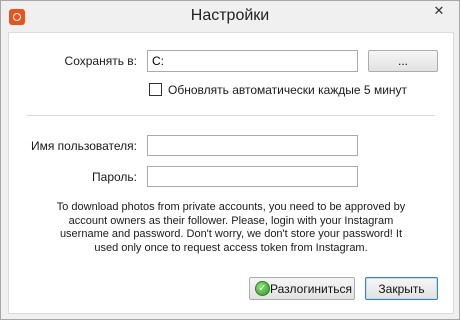  What do you see at coordinates (252, 145) in the screenshot?
I see `username-input` at bounding box center [252, 145].